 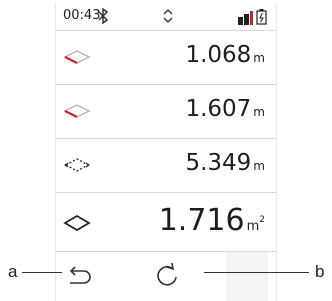 I want to click on callout-line-b, so click(x=256, y=272).